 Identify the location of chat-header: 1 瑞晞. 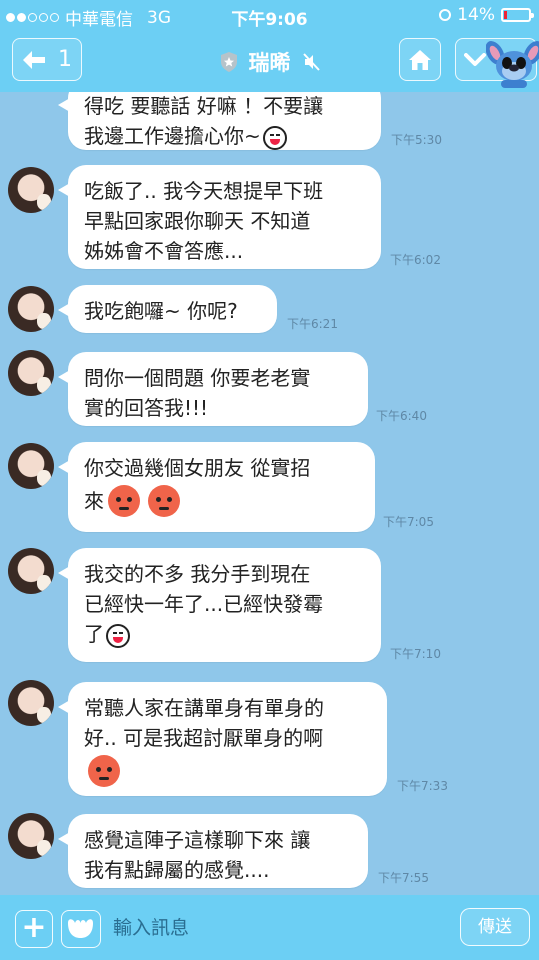
(269, 61).